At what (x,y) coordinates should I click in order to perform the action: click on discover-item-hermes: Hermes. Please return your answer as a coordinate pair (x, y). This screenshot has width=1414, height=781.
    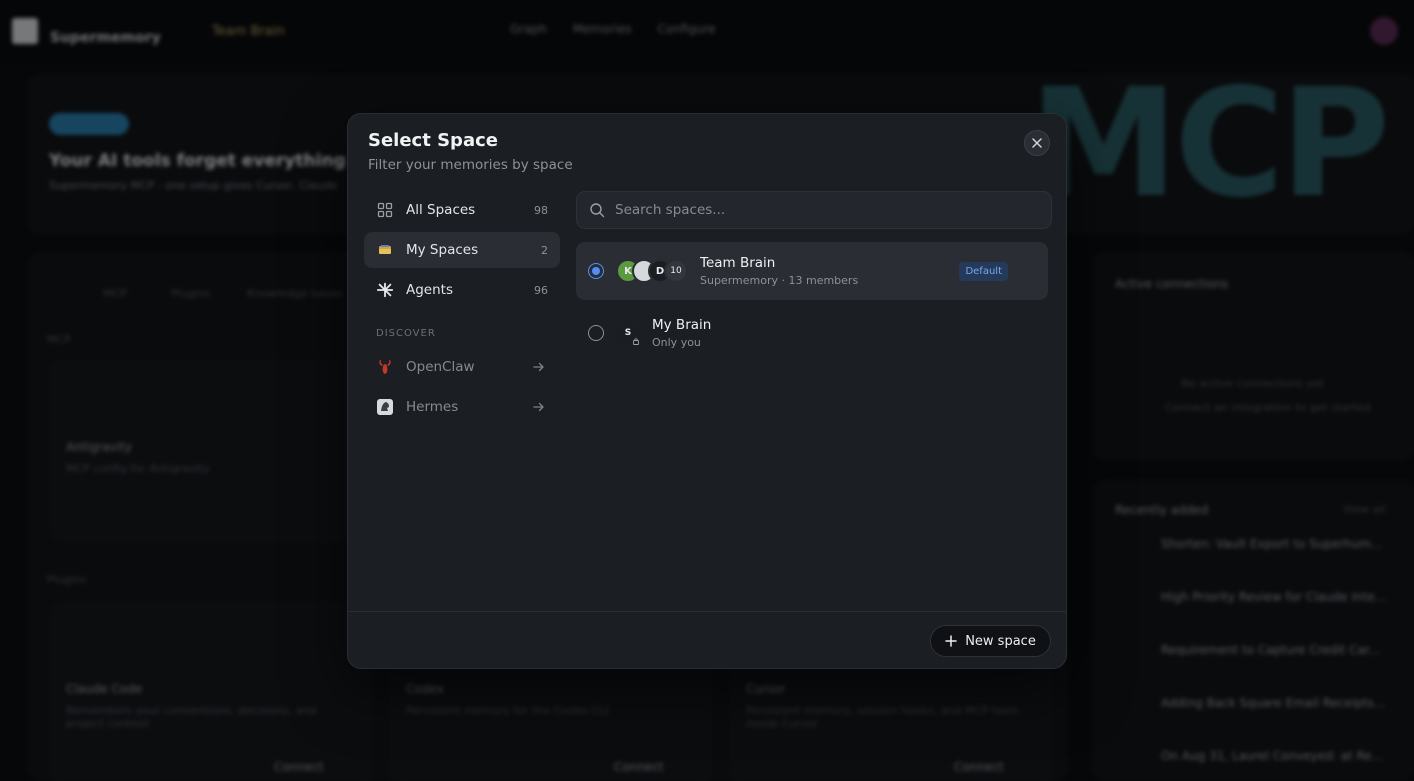
    Looking at the image, I should click on (462, 407).